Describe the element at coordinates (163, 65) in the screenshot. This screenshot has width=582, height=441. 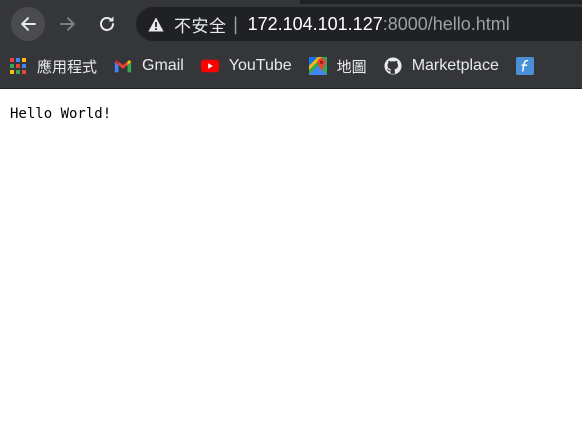
I see `bookmark-label: Gmail` at that location.